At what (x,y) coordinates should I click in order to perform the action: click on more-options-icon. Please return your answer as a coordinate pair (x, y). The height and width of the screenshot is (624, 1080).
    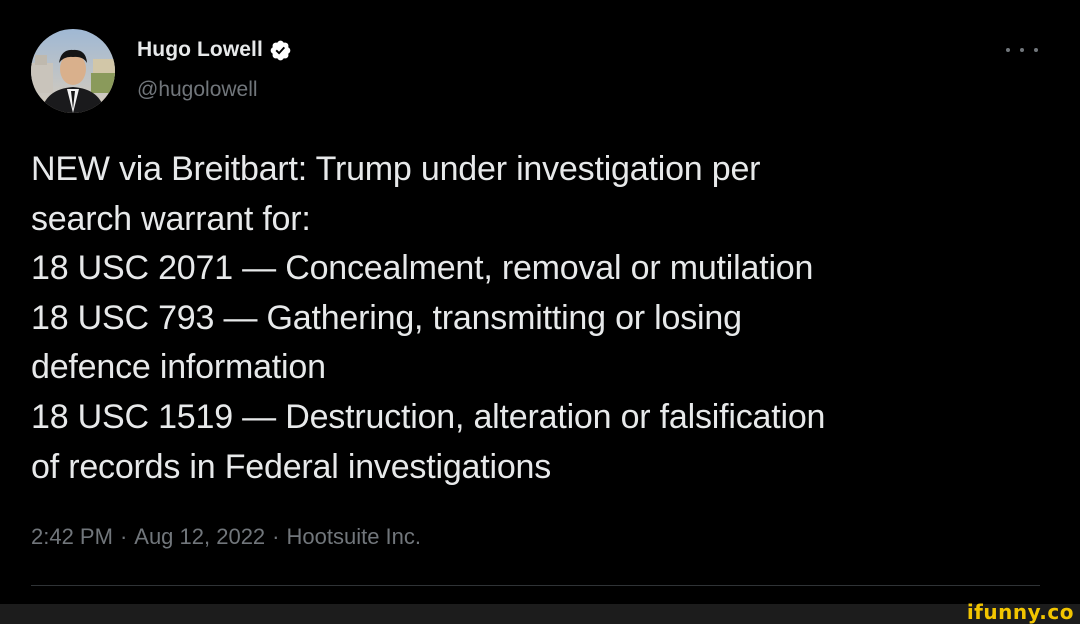
    Looking at the image, I should click on (1022, 50).